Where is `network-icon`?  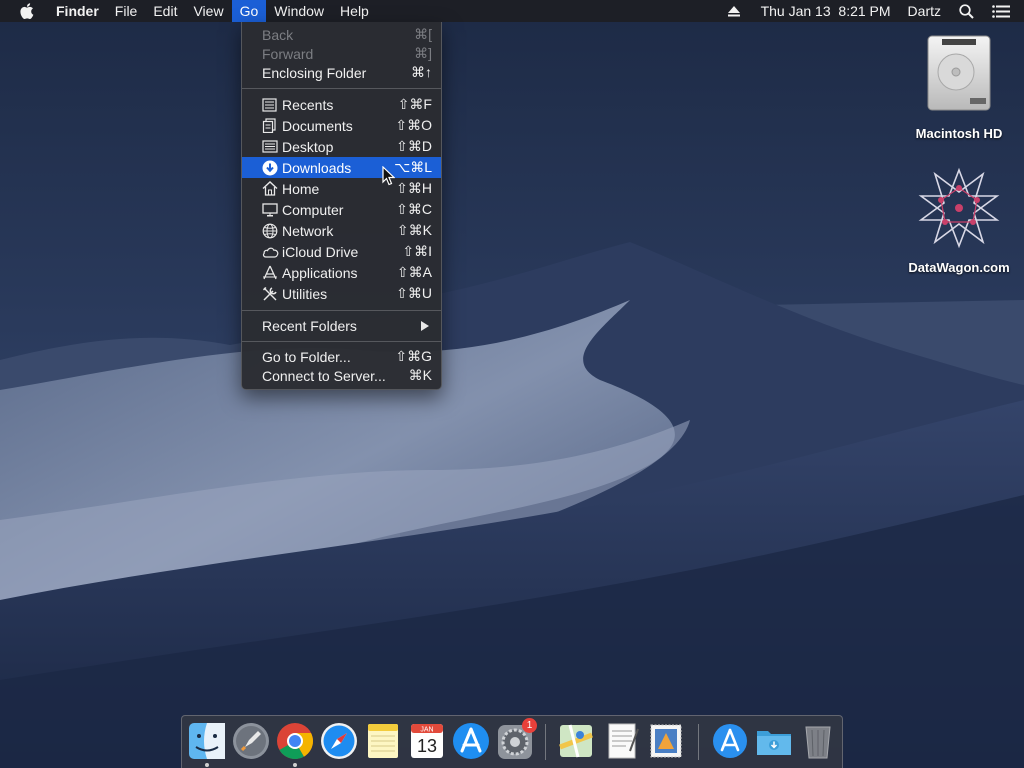
network-icon is located at coordinates (270, 230).